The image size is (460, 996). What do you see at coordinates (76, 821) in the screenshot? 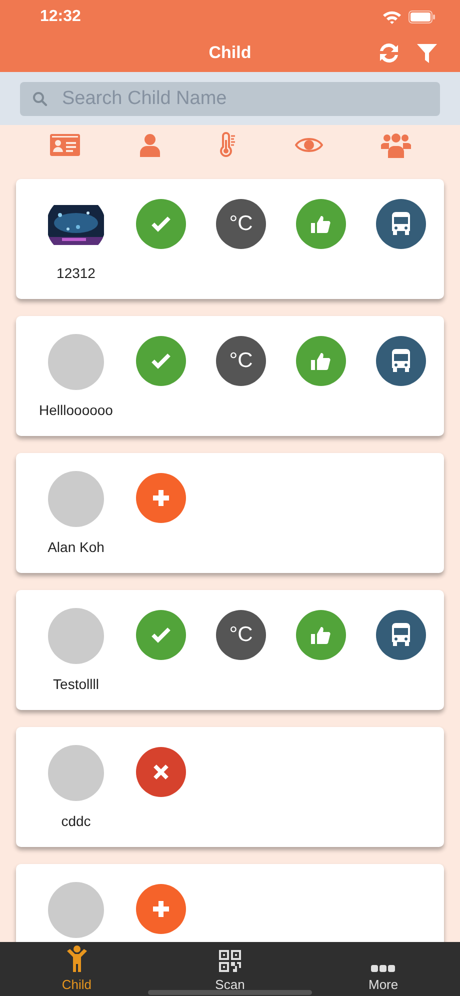
I see `child-name: cddc` at bounding box center [76, 821].